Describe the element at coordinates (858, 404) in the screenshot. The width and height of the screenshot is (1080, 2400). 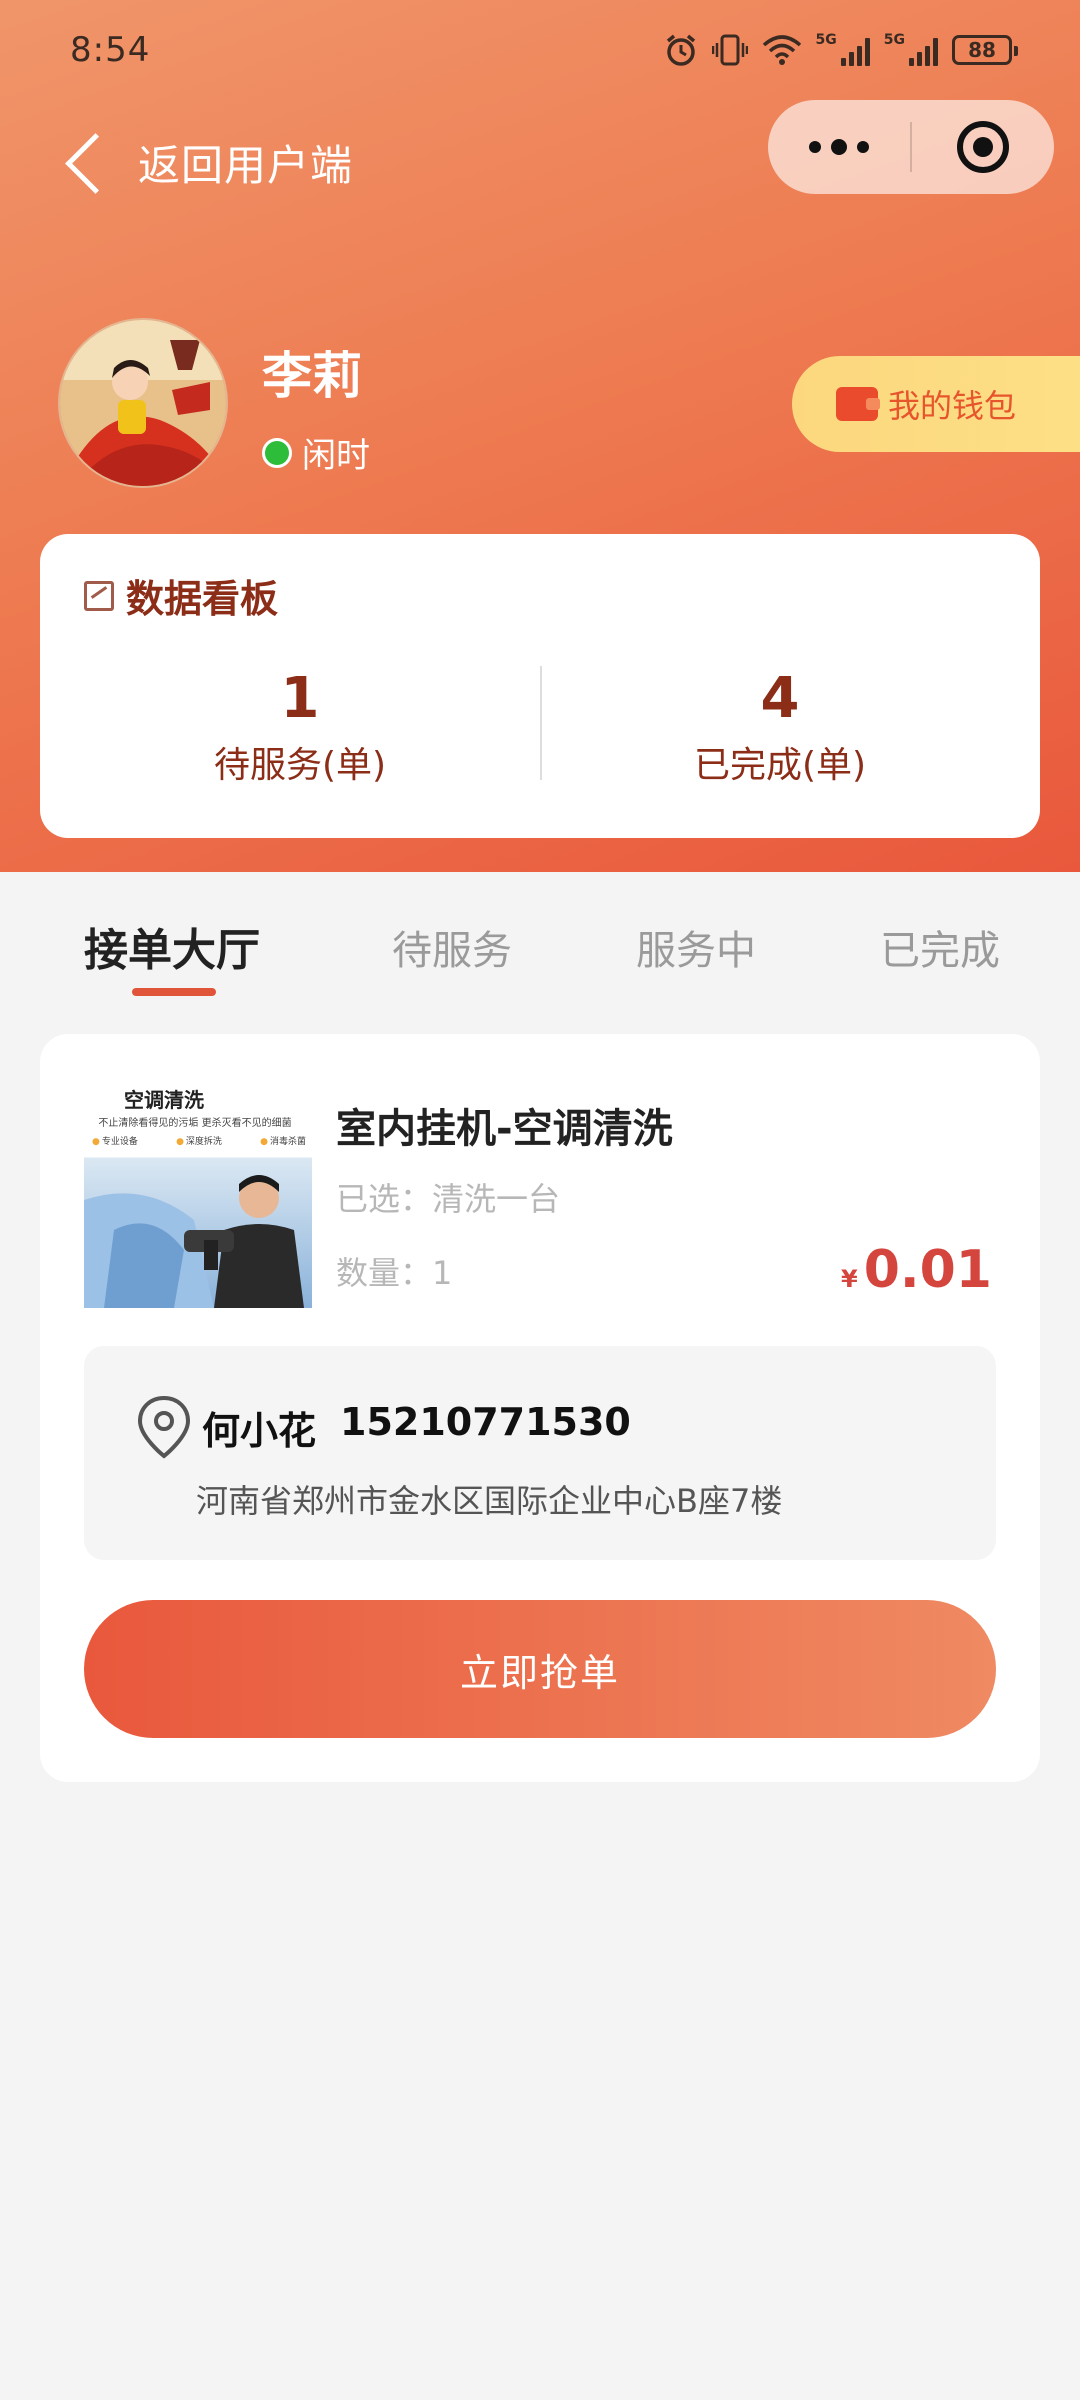
I see `wallet-icon` at that location.